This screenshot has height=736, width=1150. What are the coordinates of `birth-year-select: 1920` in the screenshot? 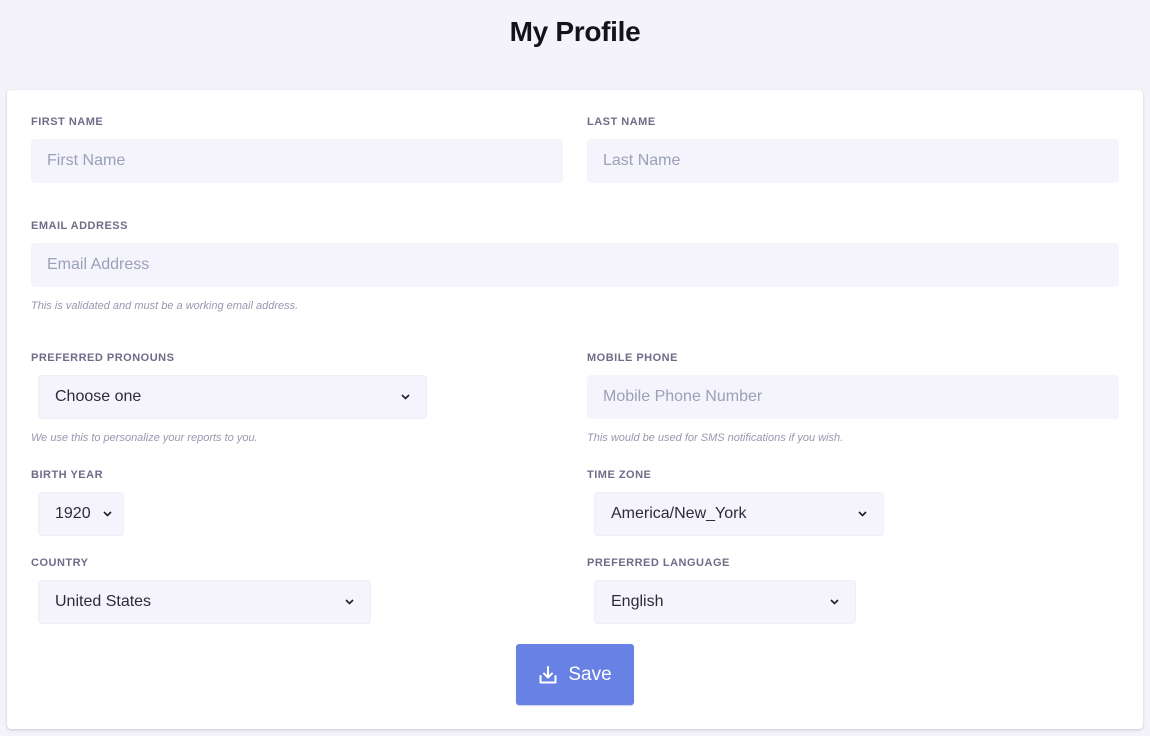 It's located at (81, 514).